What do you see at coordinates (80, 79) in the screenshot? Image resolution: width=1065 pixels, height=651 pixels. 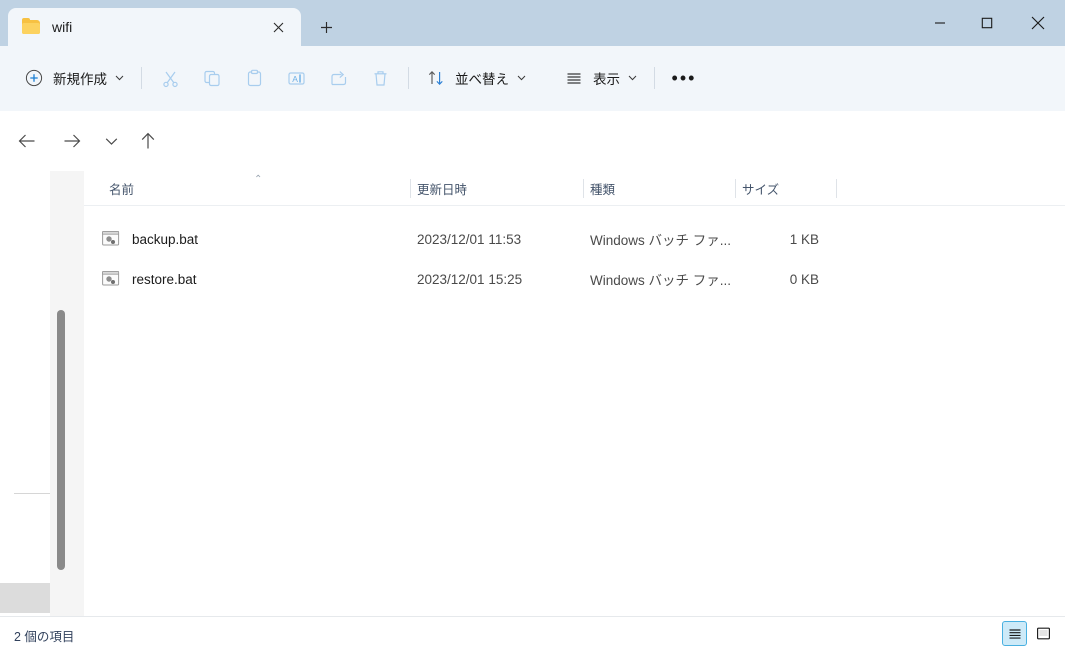 I see `new-button-label: 新規作成` at bounding box center [80, 79].